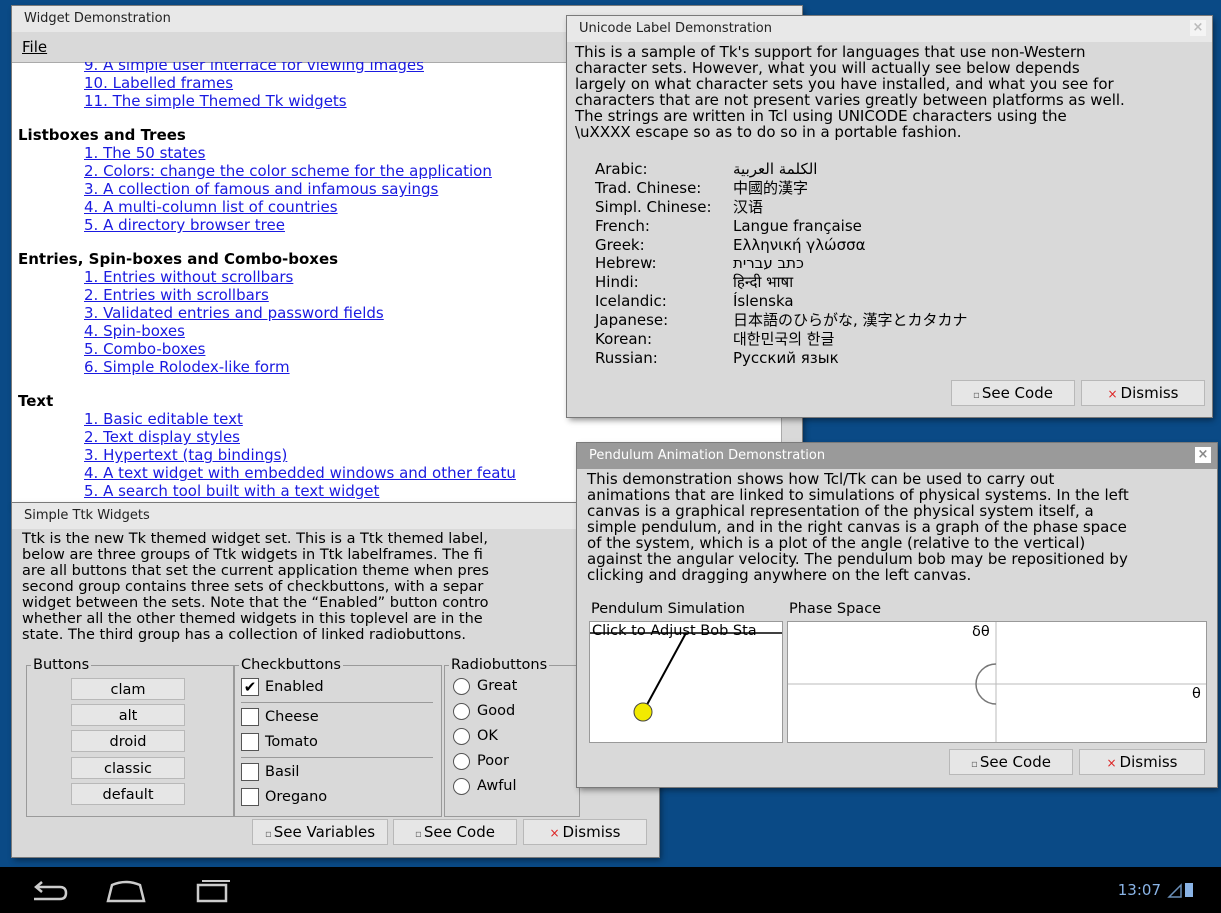 This screenshot has width=1221, height=913. What do you see at coordinates (699, 263) in the screenshot?
I see `language-row: Hebrew: כתב עברית` at bounding box center [699, 263].